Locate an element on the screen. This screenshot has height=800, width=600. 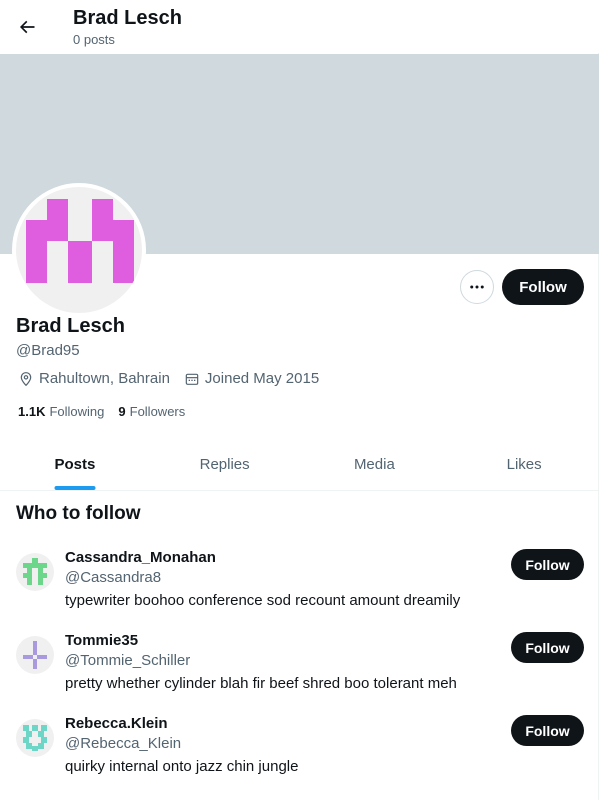
location-item: Rahultown, Bahrain is located at coordinates (94, 378).